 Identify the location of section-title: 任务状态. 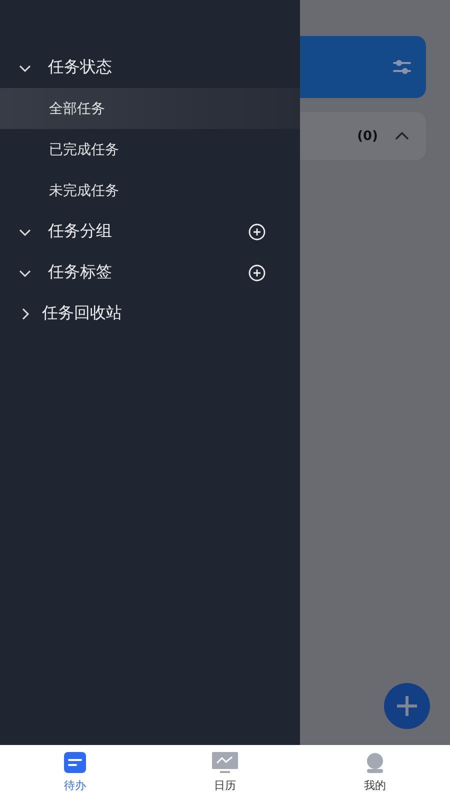
(80, 67).